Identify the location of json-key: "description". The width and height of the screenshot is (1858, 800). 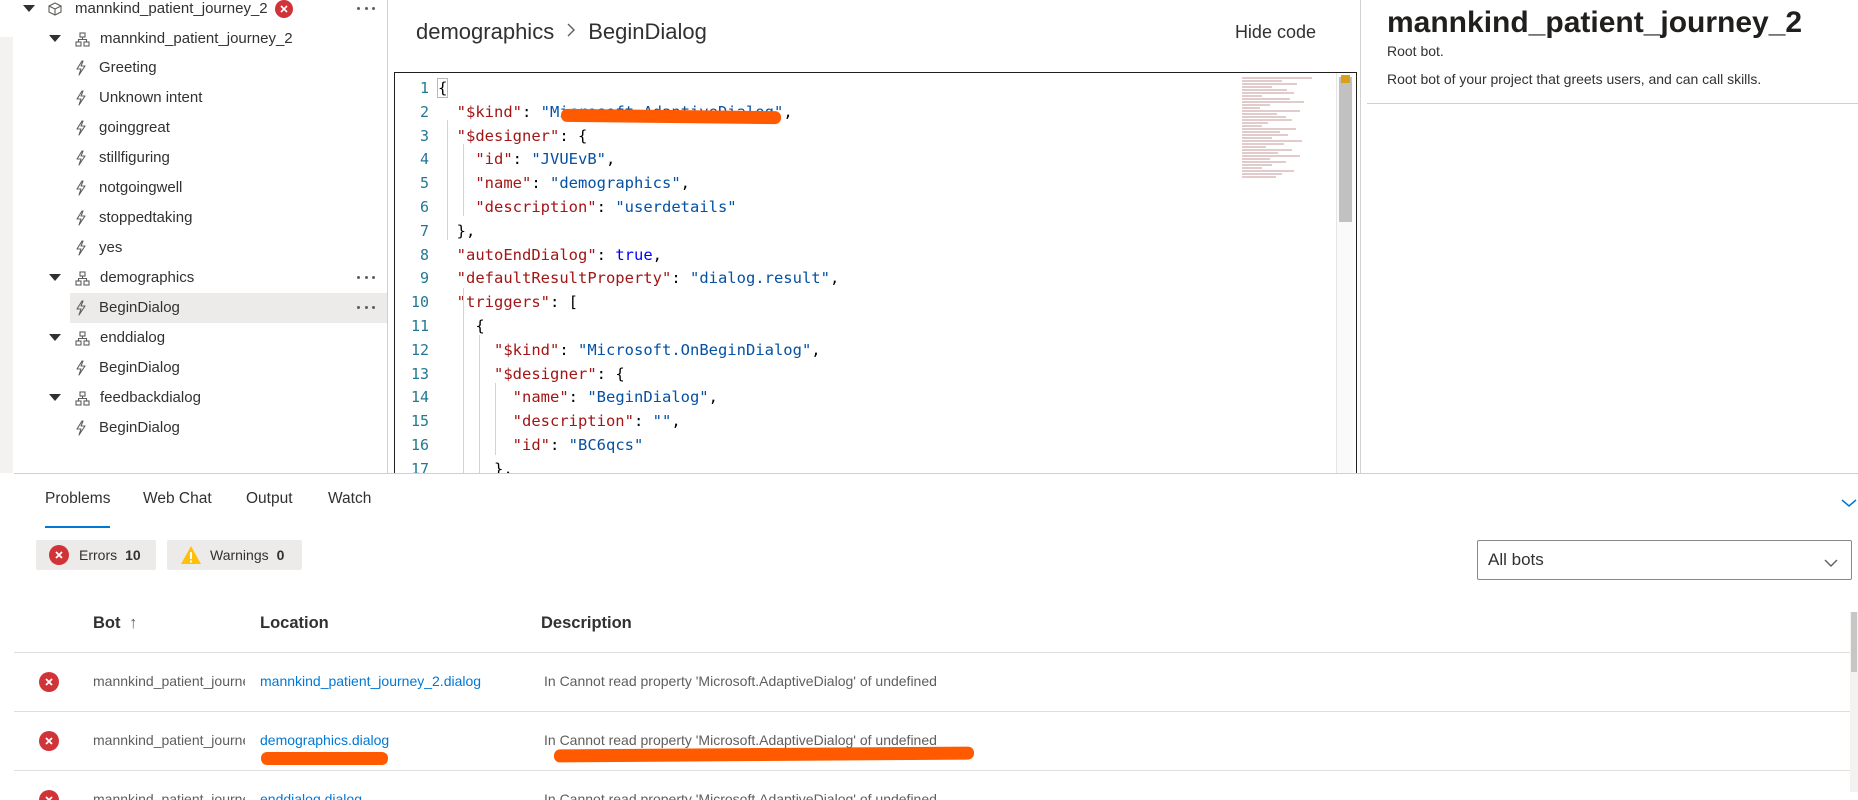
(573, 421).